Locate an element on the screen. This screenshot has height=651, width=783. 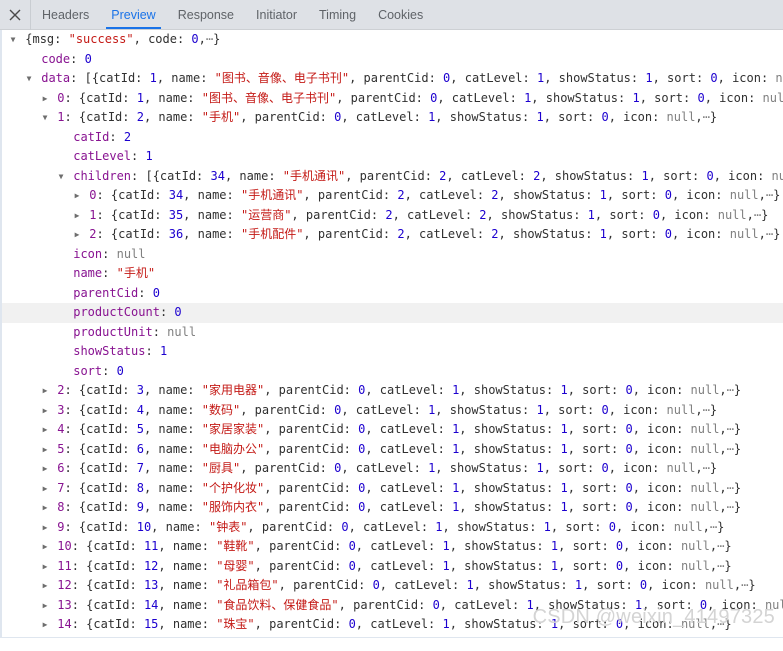
json-row: ▶ parentCid: 0 is located at coordinates (392, 294).